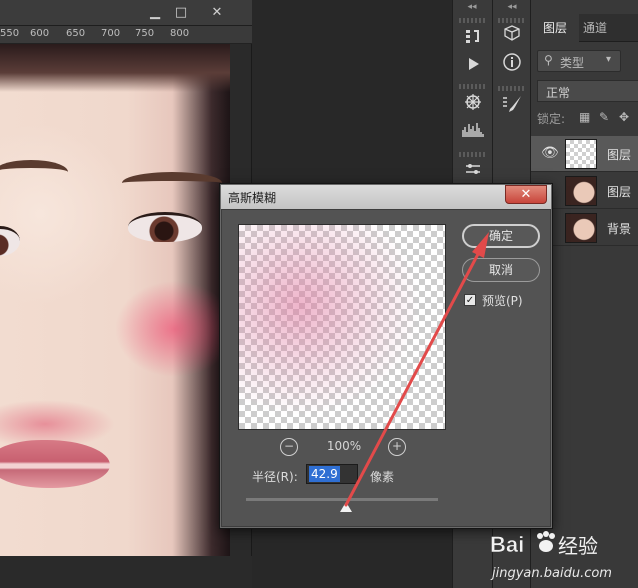  I want to click on filter-label: 类型, so click(572, 63).